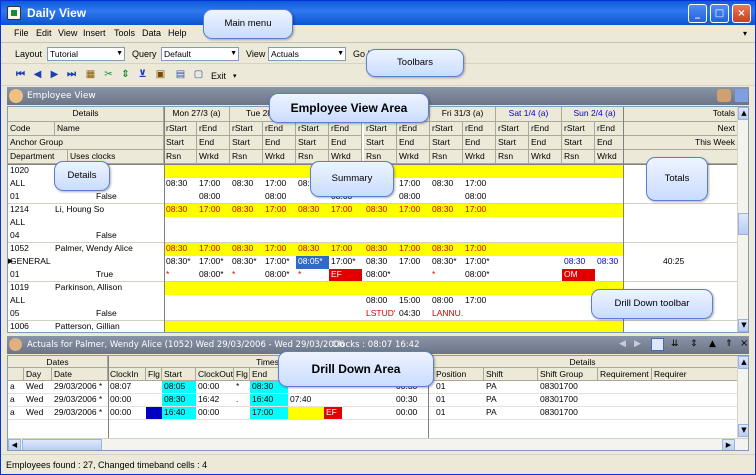  Describe the element at coordinates (32, 288) in the screenshot. I see `employee-code: 1019` at that location.